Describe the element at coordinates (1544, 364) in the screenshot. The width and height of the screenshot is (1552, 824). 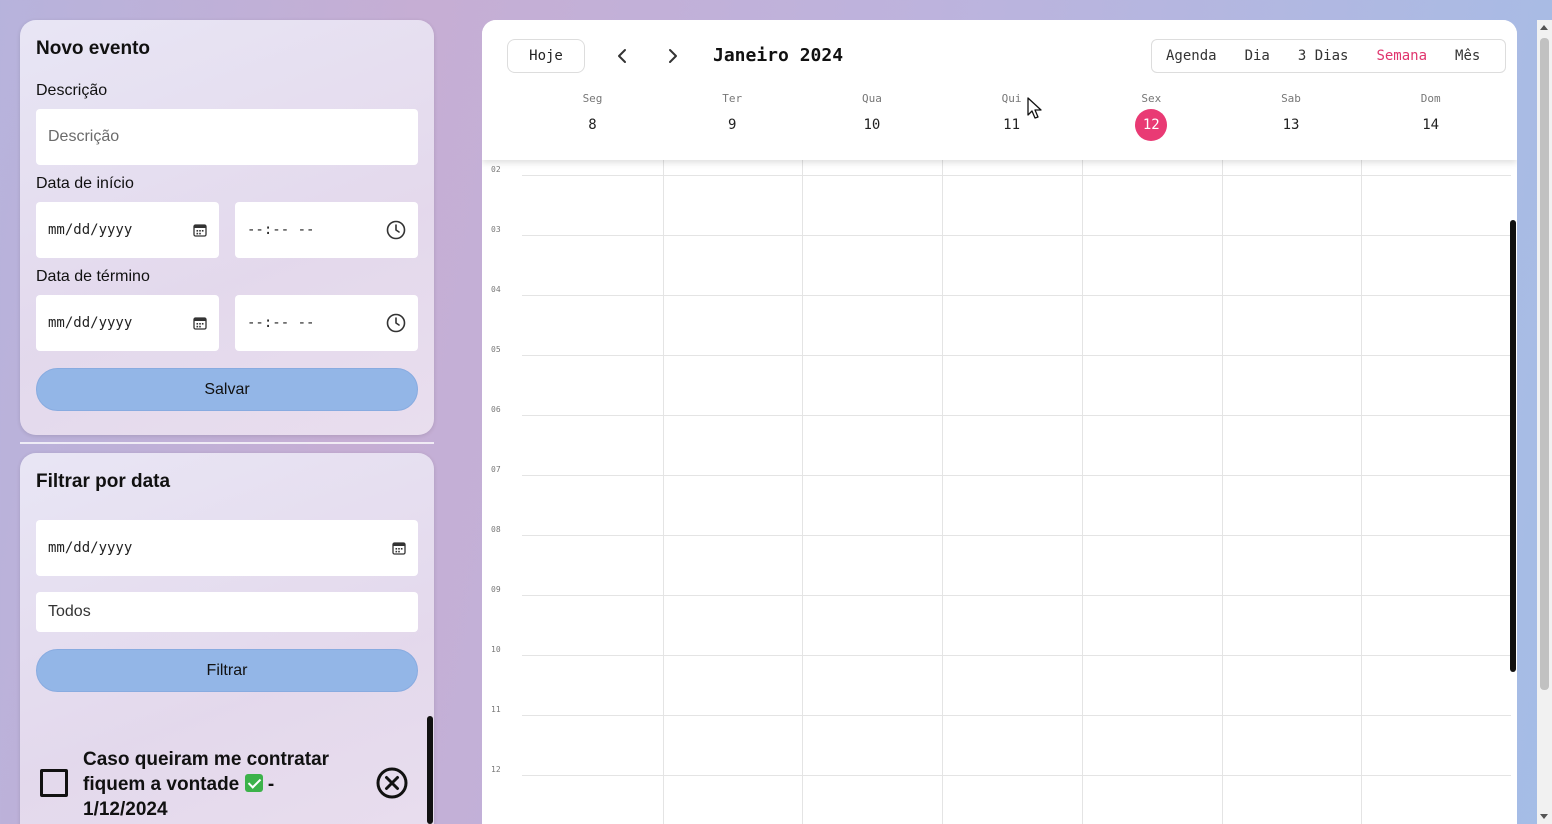
I see `page-scroll-thumb` at that location.